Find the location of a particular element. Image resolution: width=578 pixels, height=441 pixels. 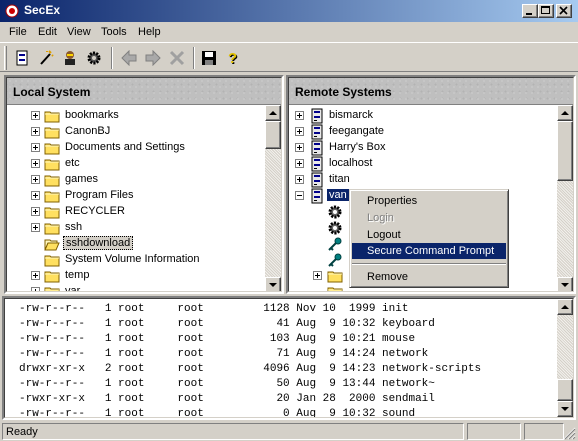

title-bar: SecEx is located at coordinates (289, 11).